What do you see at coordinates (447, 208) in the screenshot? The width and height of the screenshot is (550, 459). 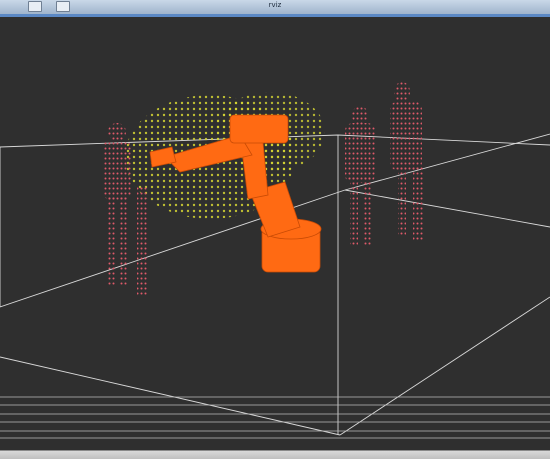 I see `wireframe-mid-right` at bounding box center [447, 208].